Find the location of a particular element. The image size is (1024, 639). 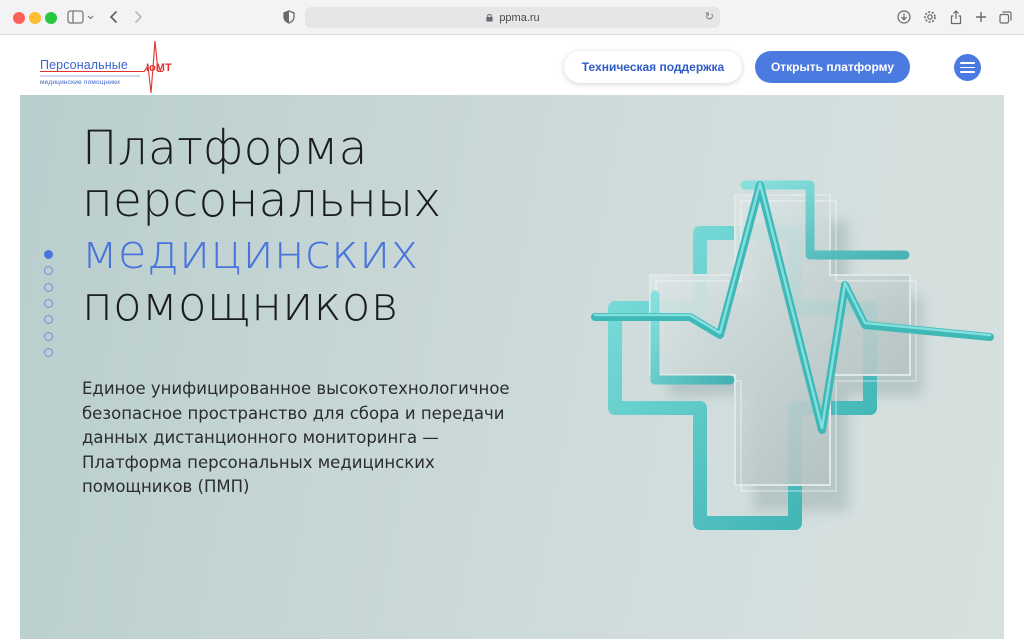

lock-icon is located at coordinates (489, 17).